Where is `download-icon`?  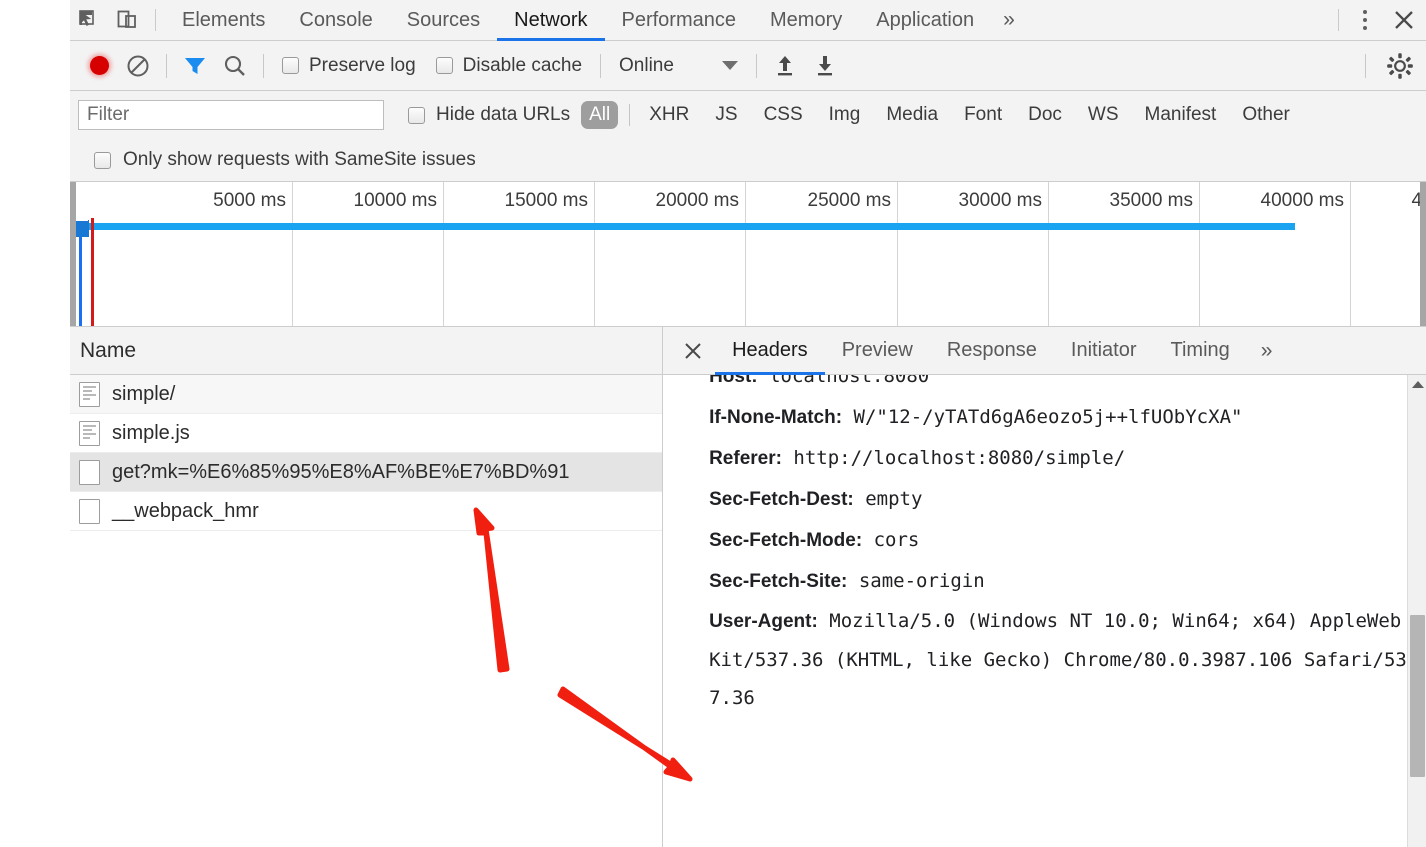
download-icon is located at coordinates (824, 65).